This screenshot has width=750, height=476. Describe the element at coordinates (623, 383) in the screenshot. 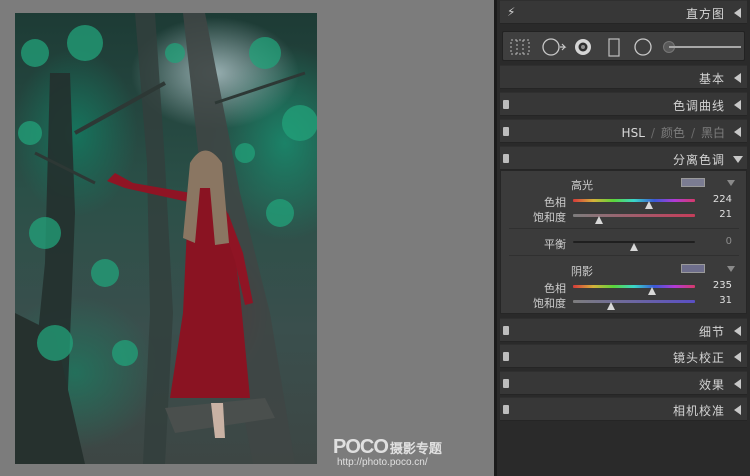

I see `effects-header: 效果` at that location.